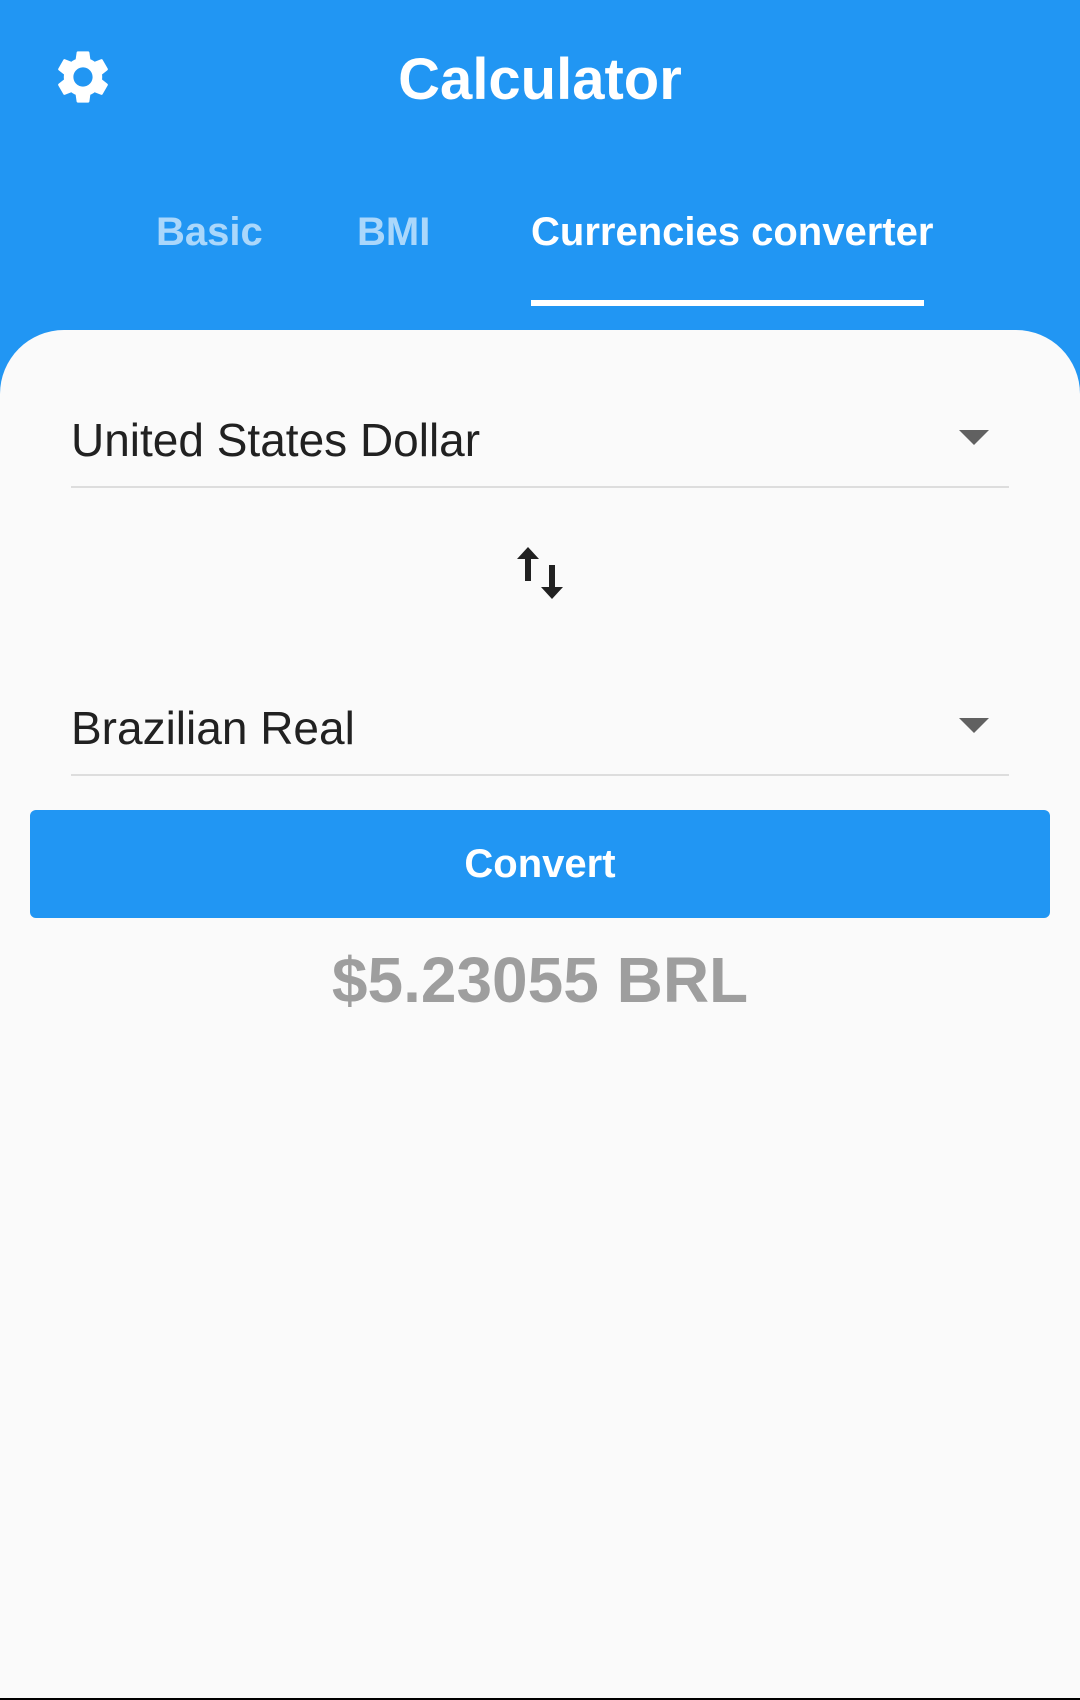 Image resolution: width=1080 pixels, height=1700 pixels. I want to click on page-title: Calculator, so click(540, 79).